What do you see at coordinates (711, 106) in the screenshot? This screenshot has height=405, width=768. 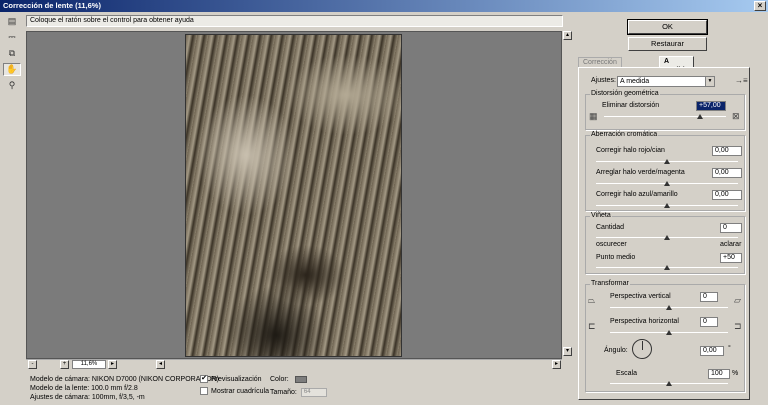 I see `remove-distortion-input: +57,00` at bounding box center [711, 106].